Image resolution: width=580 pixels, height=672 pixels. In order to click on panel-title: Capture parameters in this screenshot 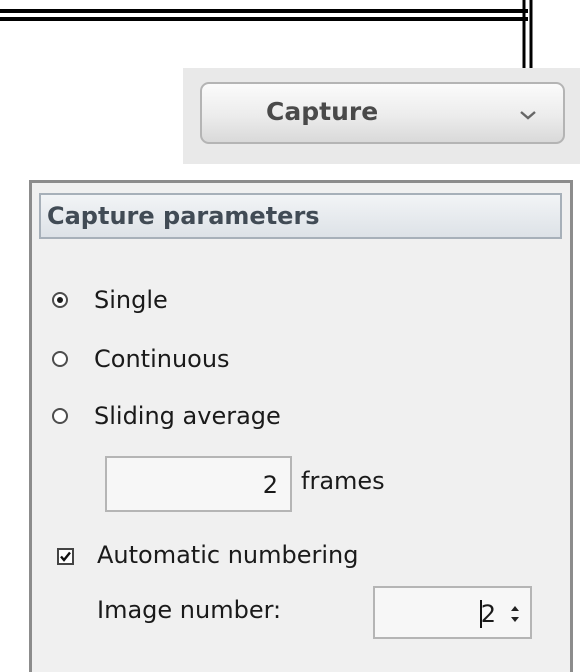, I will do `click(183, 216)`.